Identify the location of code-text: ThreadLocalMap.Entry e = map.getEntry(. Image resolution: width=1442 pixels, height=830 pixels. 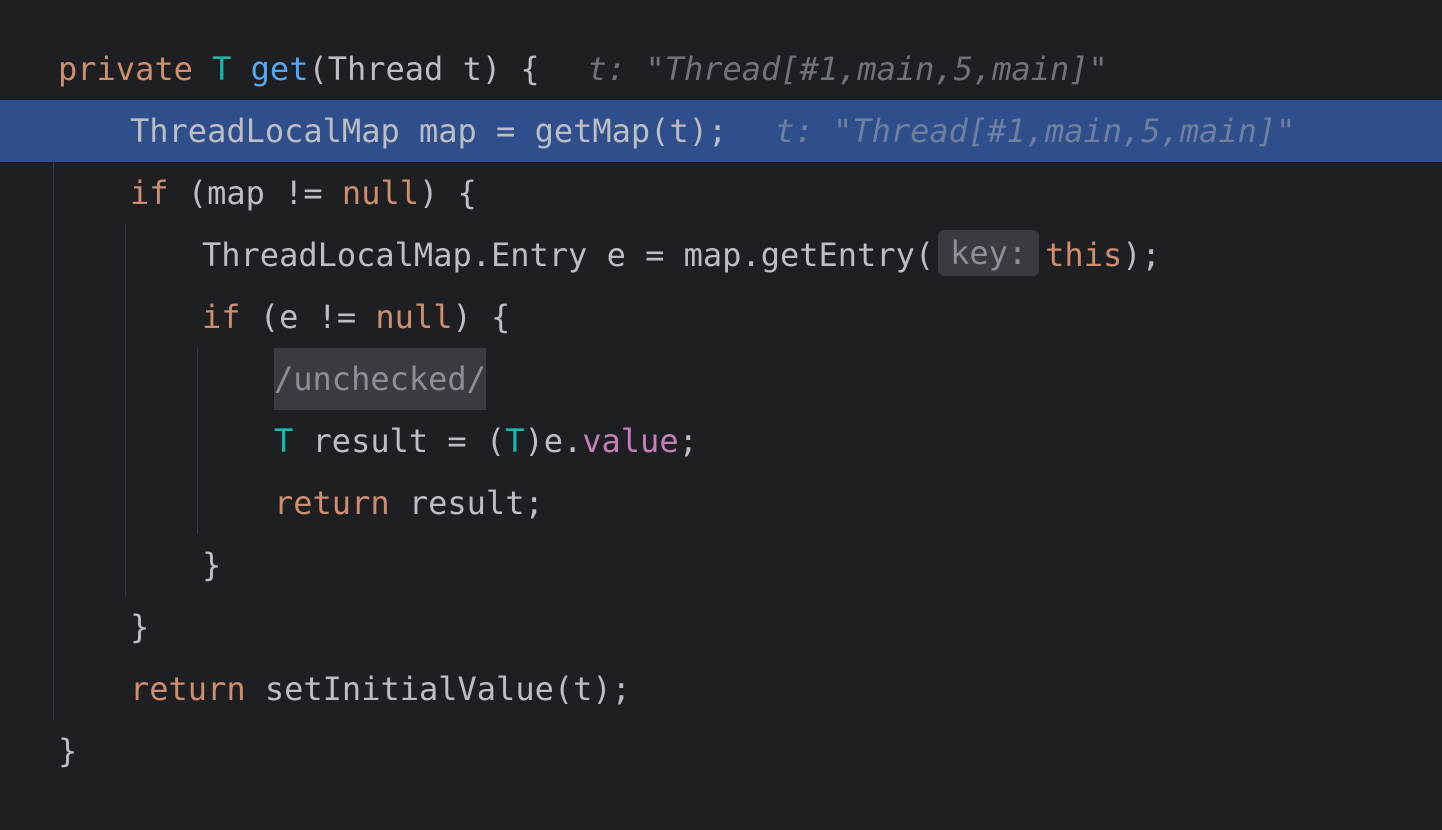
(568, 255).